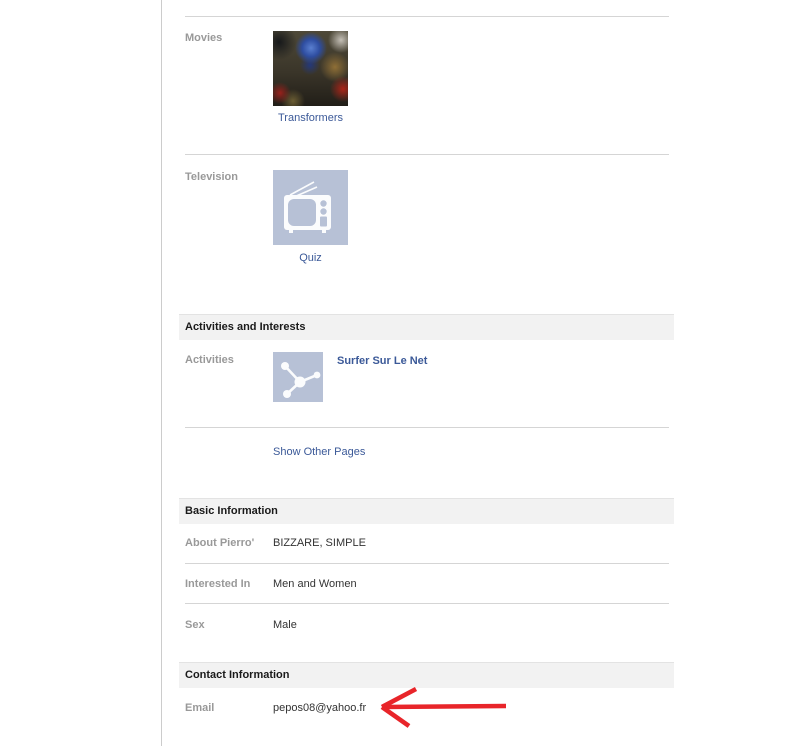 This screenshot has height=746, width=786. I want to click on transformers-thumbnail, so click(310, 68).